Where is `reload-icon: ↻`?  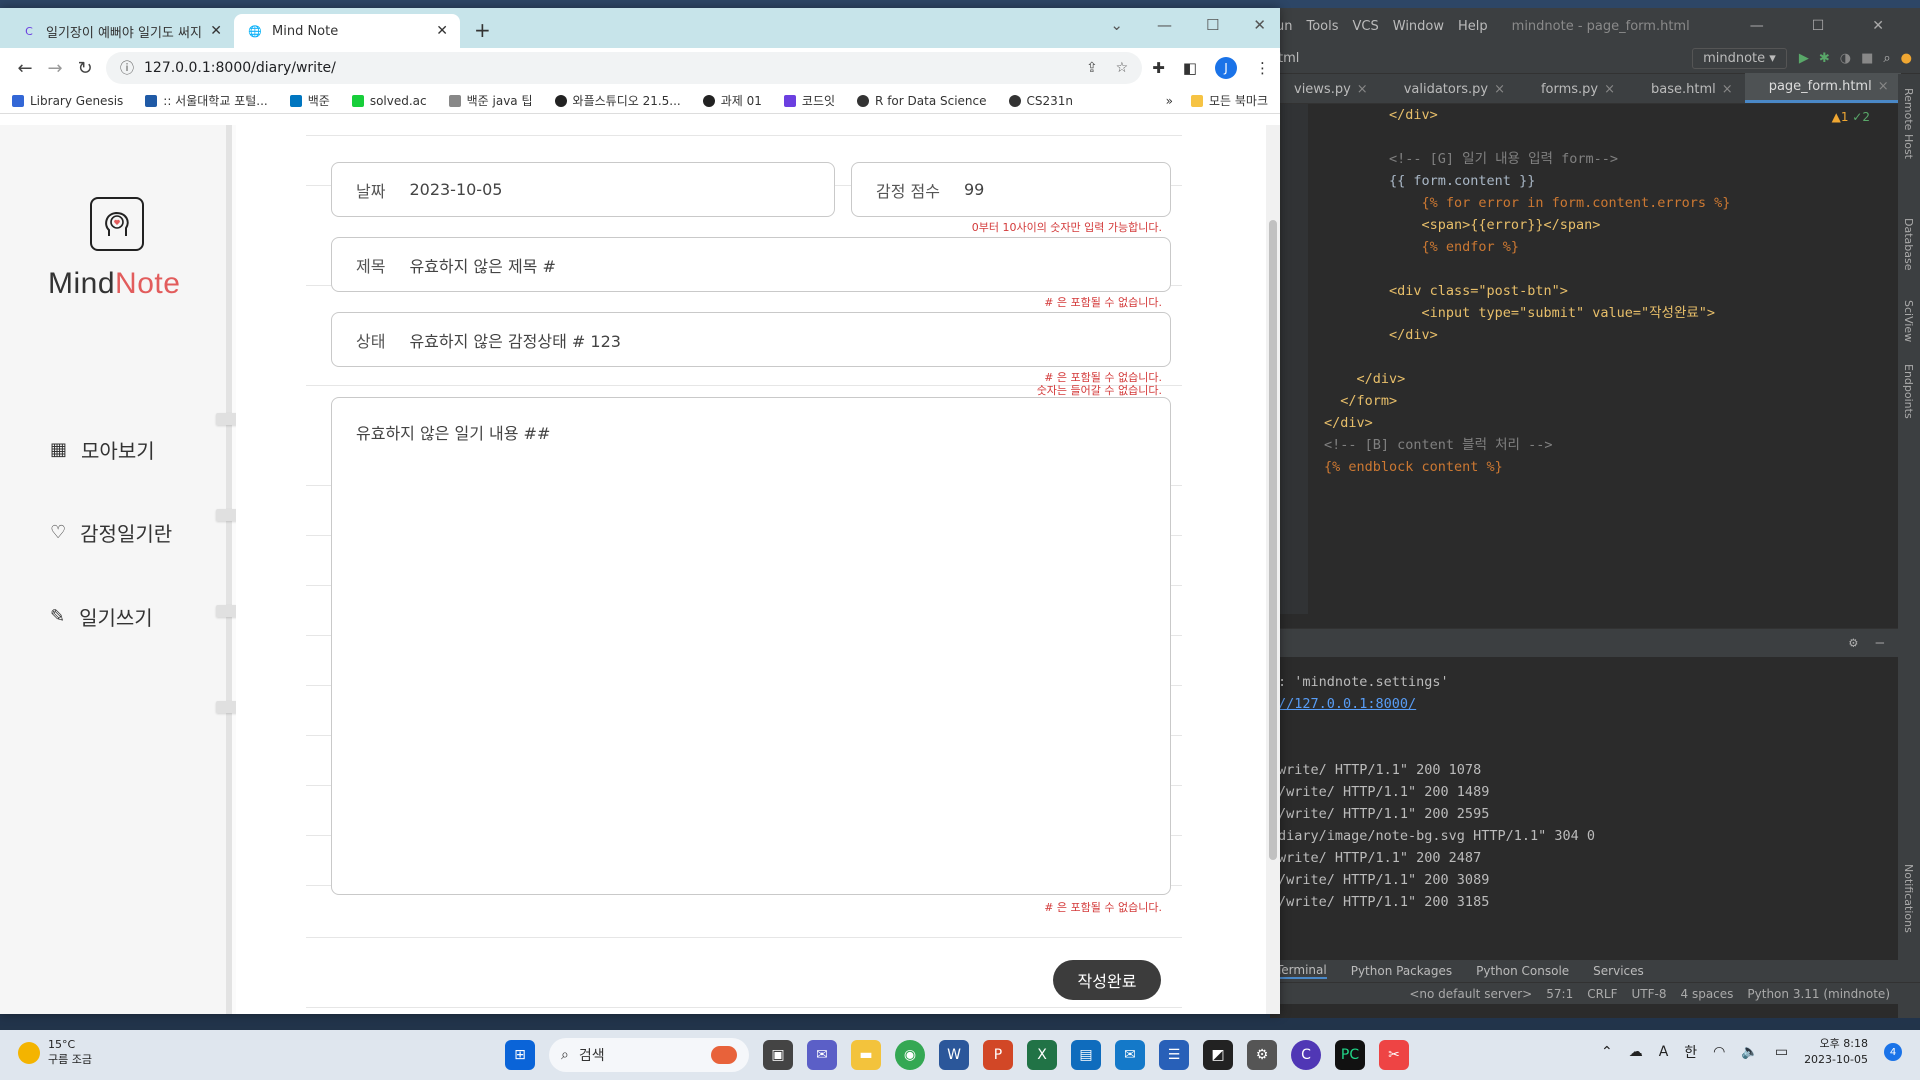
reload-icon: ↻ is located at coordinates (85, 68).